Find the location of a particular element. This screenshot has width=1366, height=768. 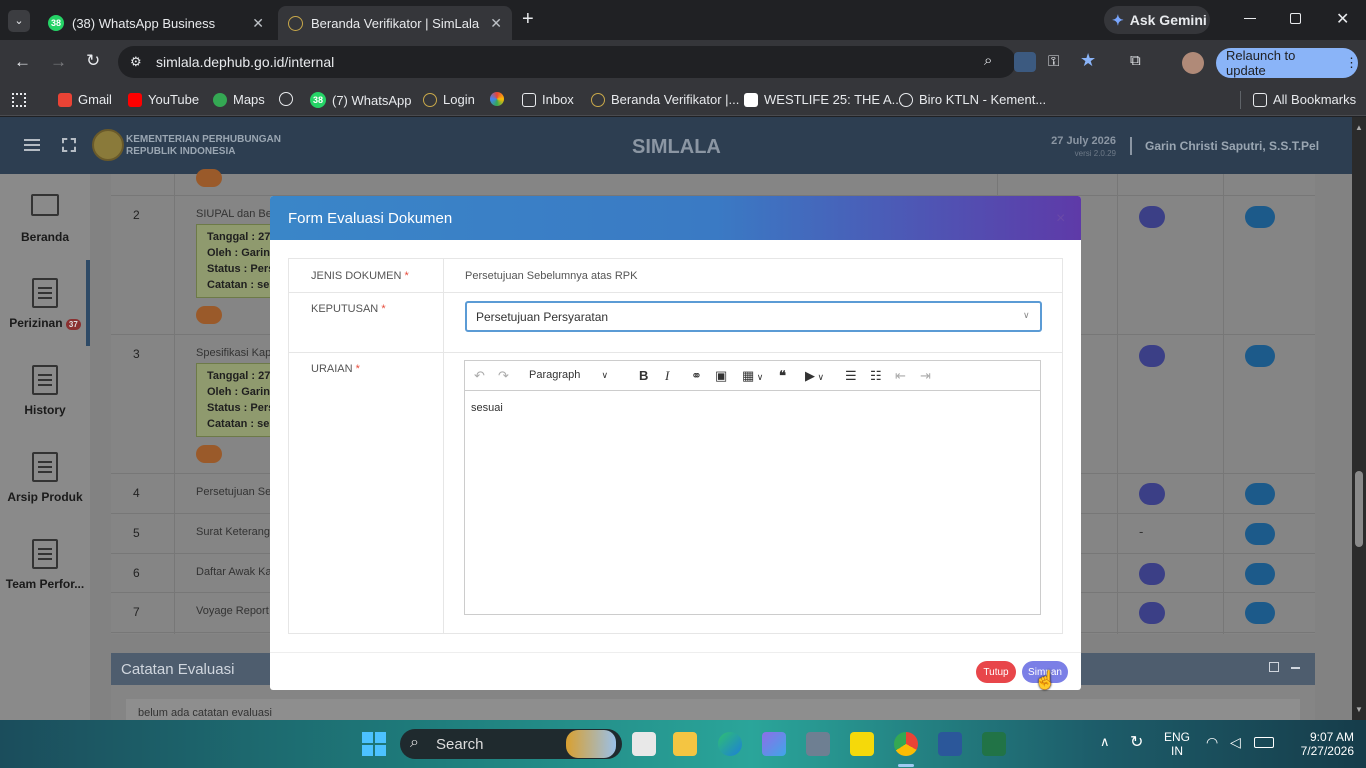

table-icon: ▦ ∨ is located at coordinates (752, 376).